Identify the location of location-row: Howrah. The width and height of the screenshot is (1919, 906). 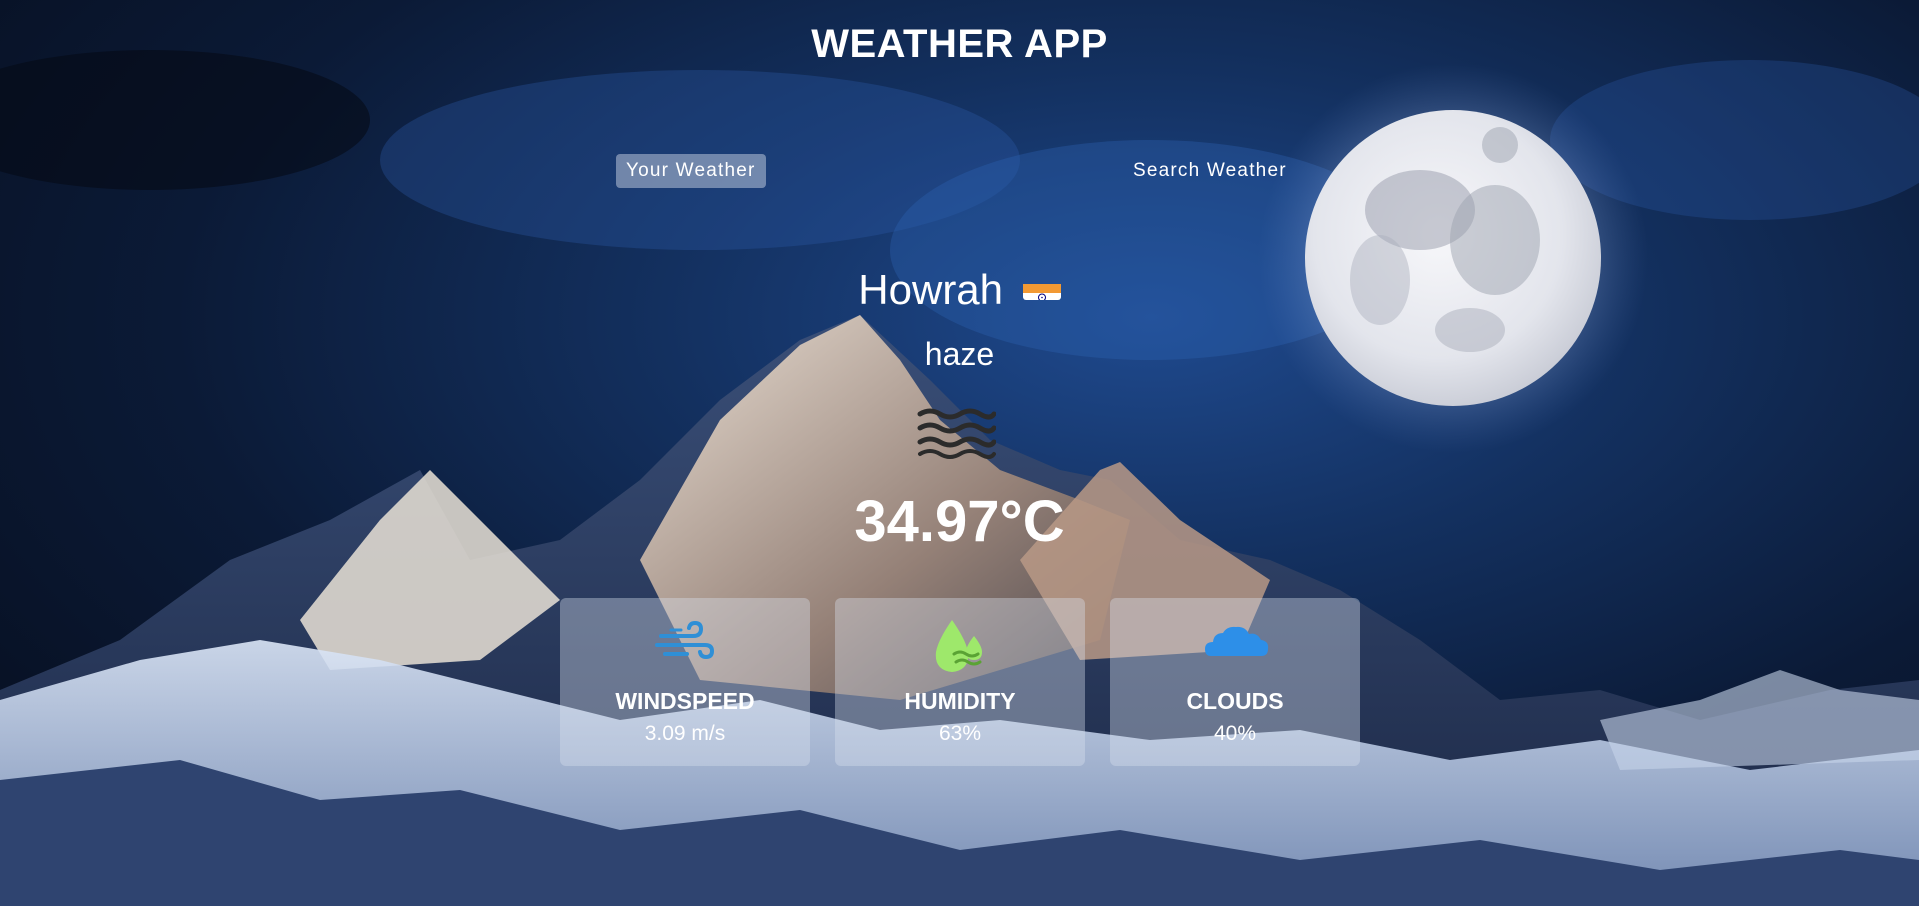
(959, 290).